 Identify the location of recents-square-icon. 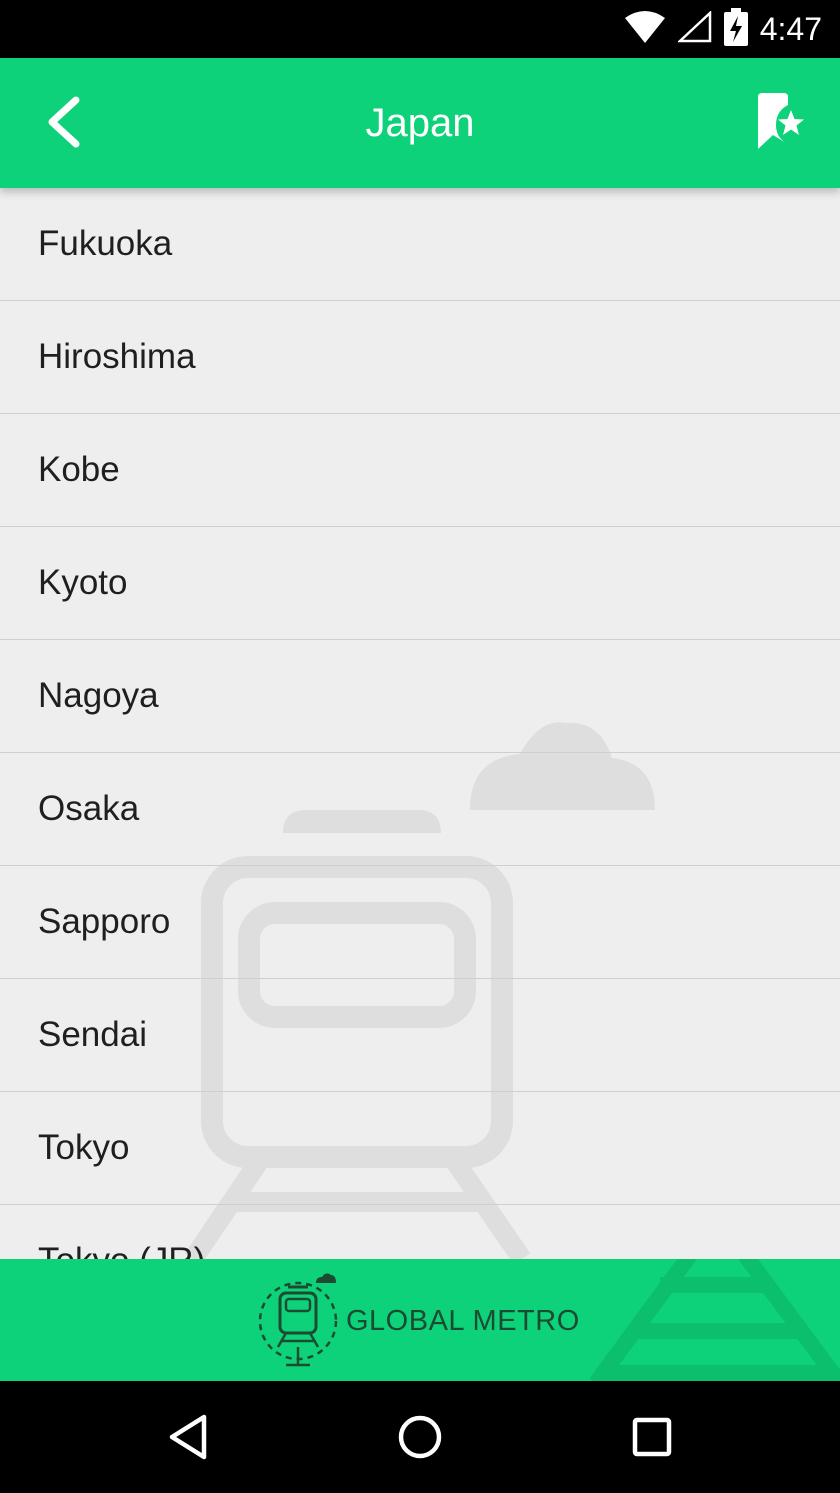
(652, 1439).